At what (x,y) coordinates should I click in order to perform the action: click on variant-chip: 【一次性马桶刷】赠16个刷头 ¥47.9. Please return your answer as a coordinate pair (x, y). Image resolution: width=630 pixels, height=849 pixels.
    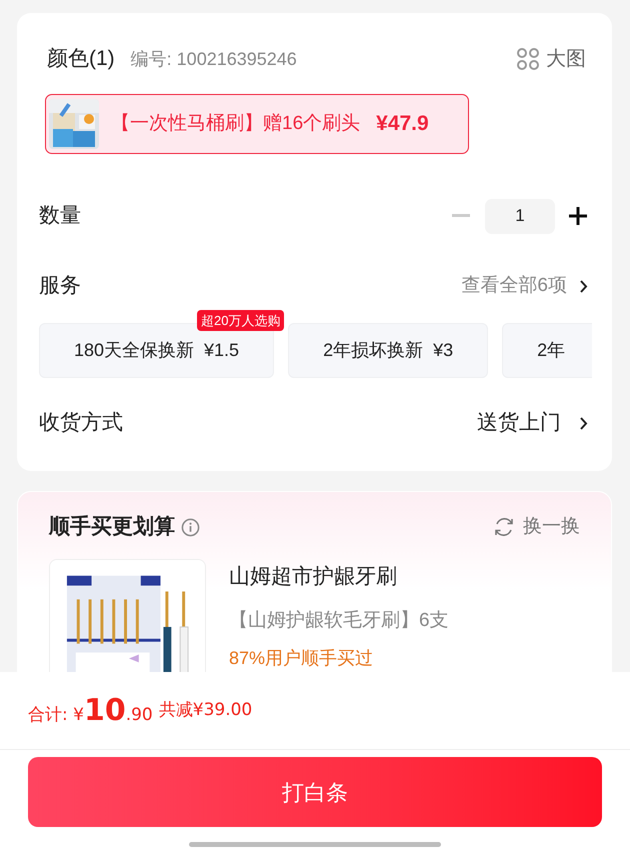
    Looking at the image, I should click on (257, 124).